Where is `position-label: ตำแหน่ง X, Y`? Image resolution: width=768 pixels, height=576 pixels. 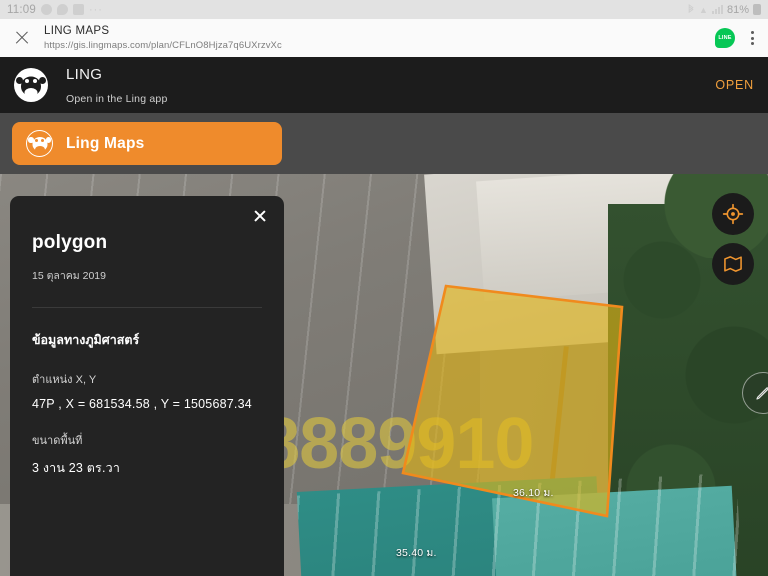 position-label: ตำแหน่ง X, Y is located at coordinates (64, 380).